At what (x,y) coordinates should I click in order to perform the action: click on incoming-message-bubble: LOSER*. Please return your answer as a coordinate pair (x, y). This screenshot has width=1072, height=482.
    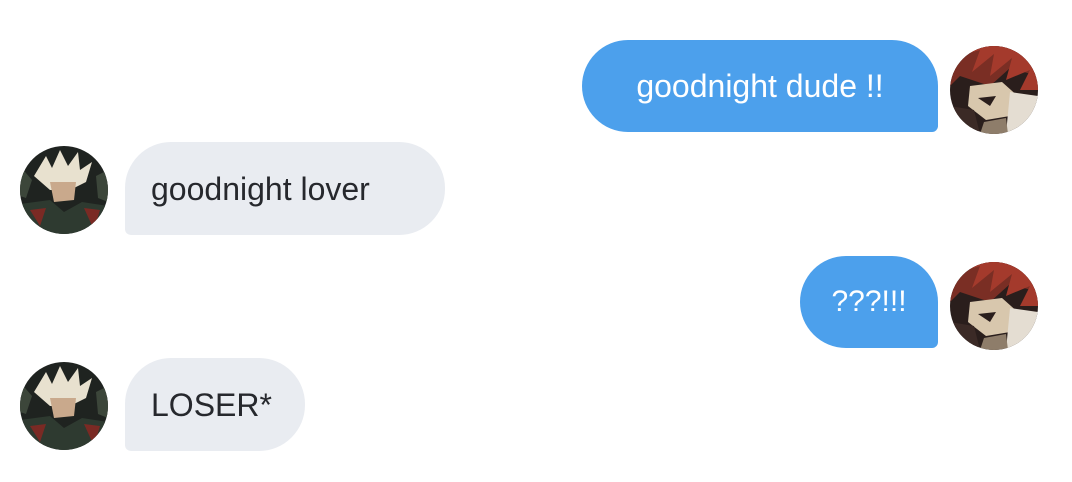
    Looking at the image, I should click on (215, 404).